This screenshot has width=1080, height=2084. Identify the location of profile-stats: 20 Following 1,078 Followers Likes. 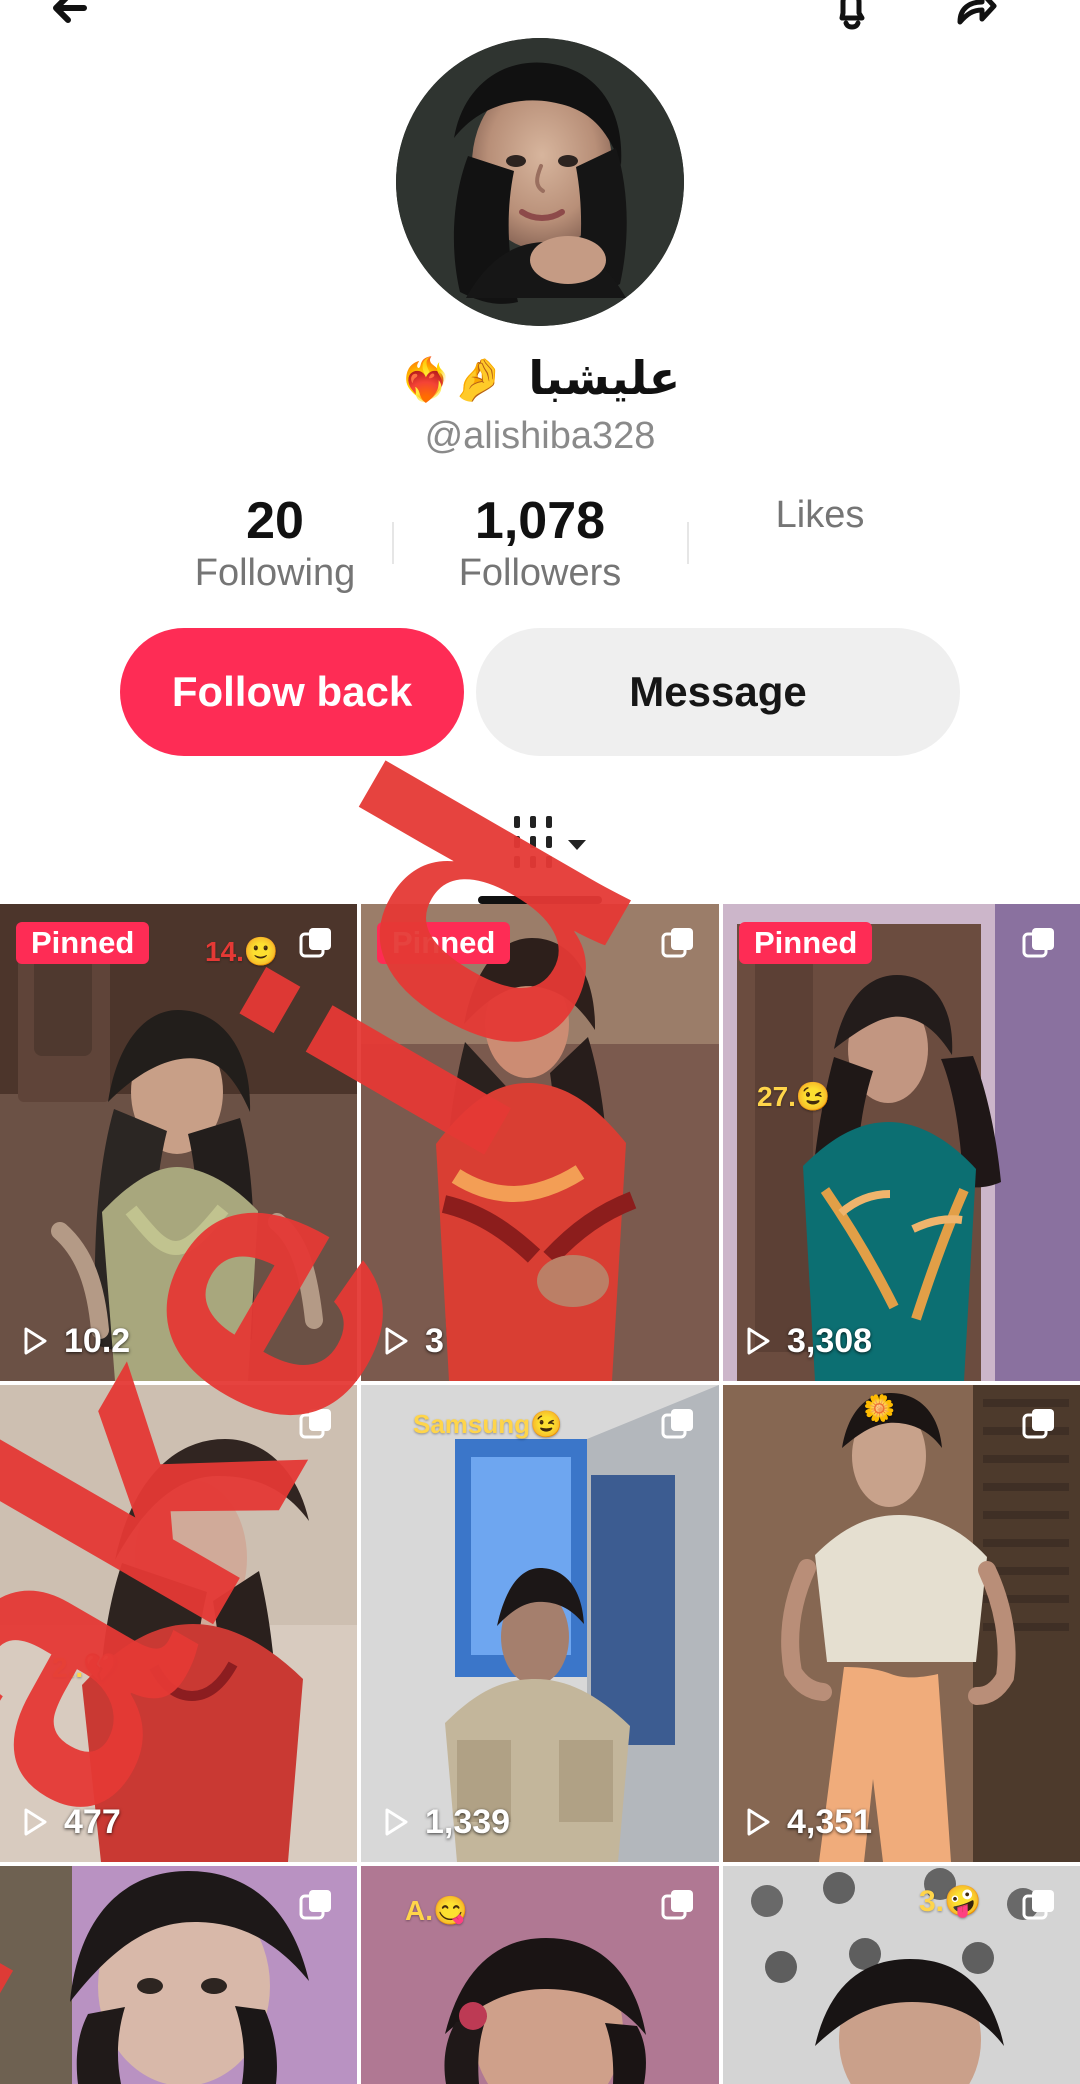
(540, 547).